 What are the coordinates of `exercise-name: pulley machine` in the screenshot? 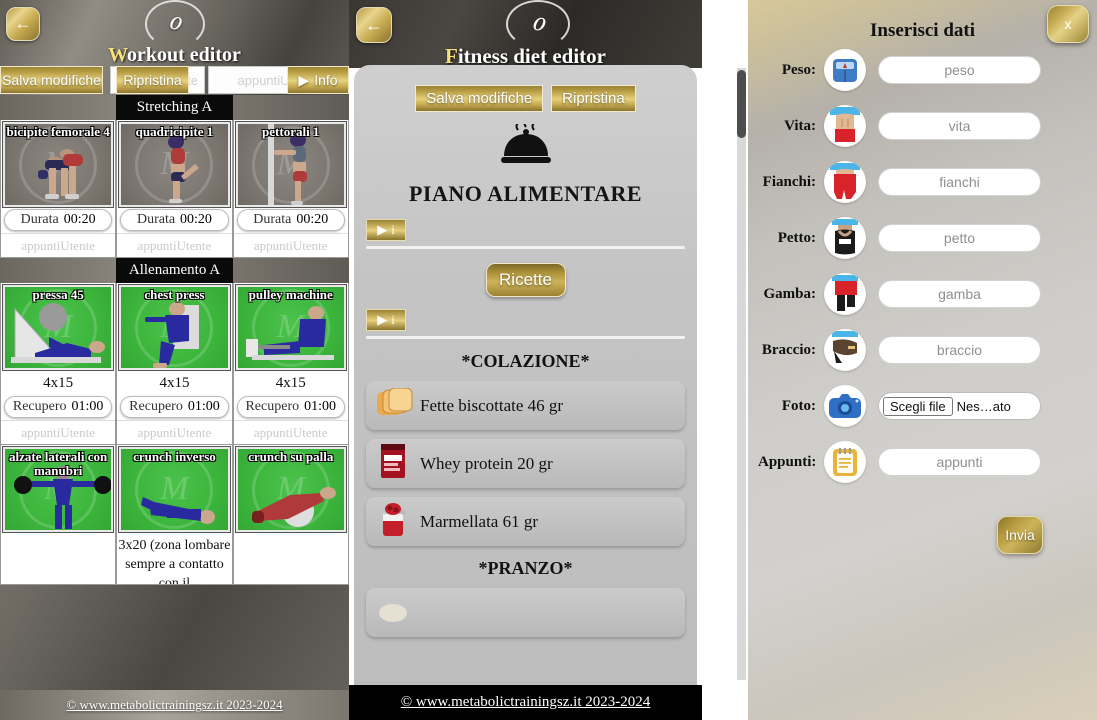 It's located at (290, 294).